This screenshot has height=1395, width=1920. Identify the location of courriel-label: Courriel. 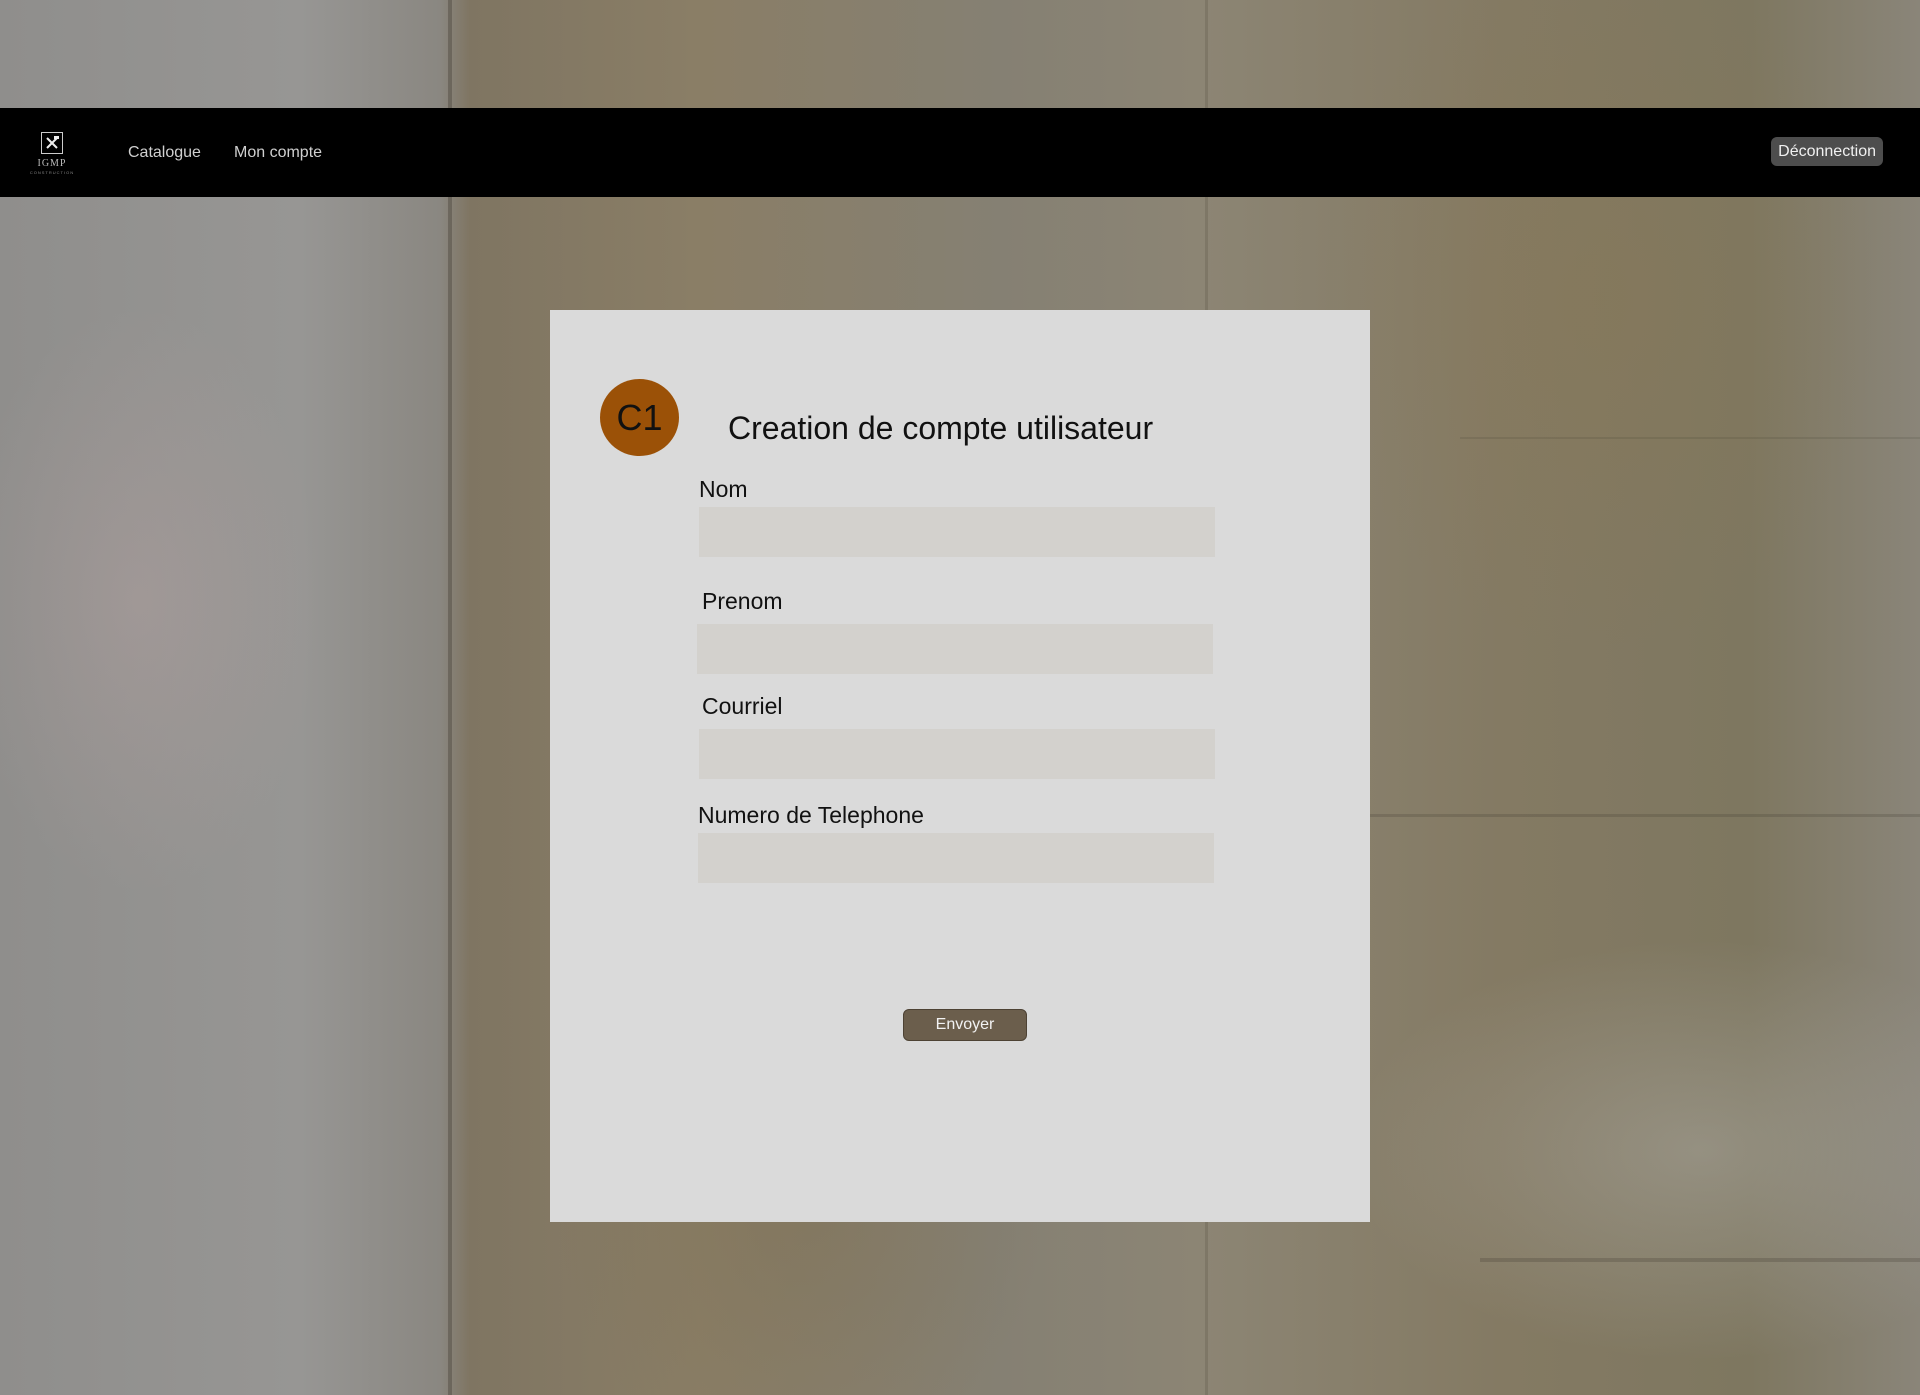
(742, 706).